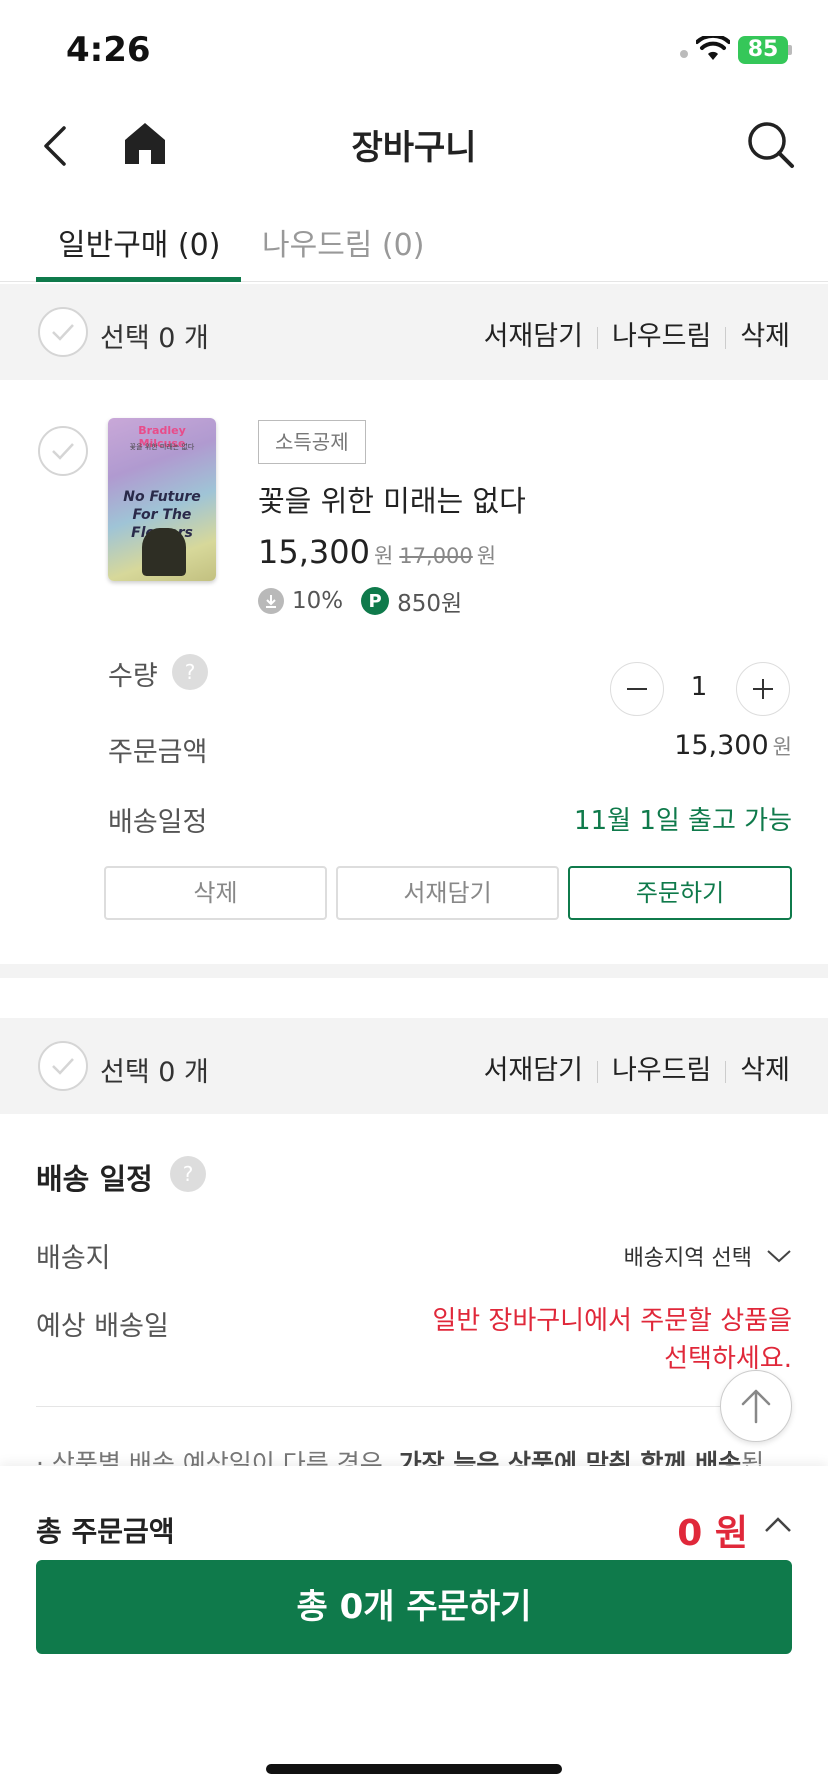  Describe the element at coordinates (430, 604) in the screenshot. I see `points-value: 850원` at that location.